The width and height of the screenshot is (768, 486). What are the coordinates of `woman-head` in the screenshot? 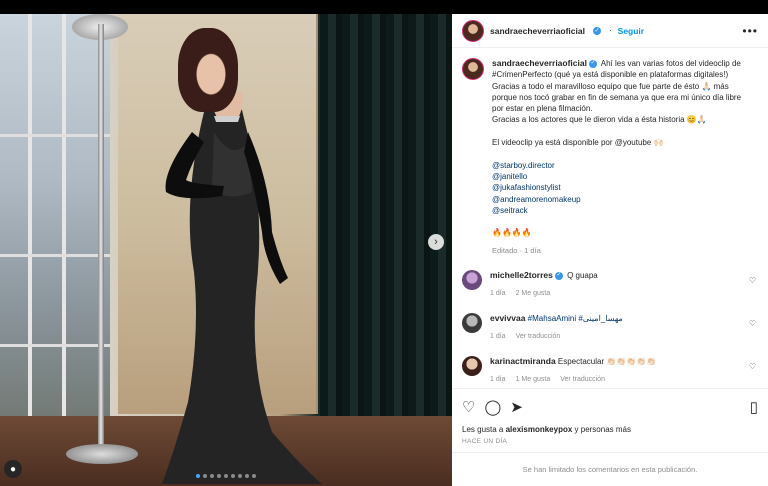 It's located at (208, 70).